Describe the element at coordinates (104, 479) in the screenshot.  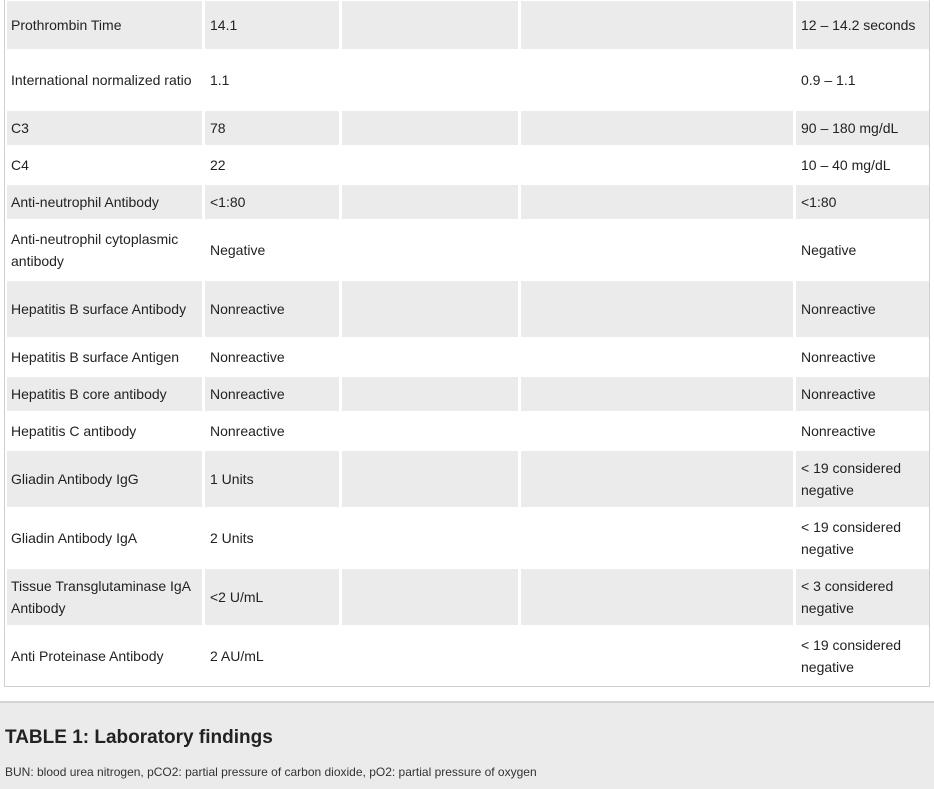
I see `test-name-cell: Gliadin Antibody IgG` at that location.